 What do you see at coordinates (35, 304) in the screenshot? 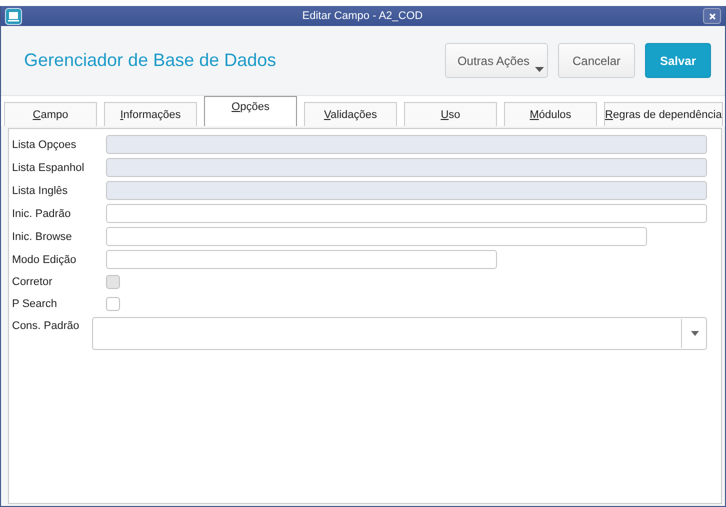
I see `field-label: P Search` at bounding box center [35, 304].